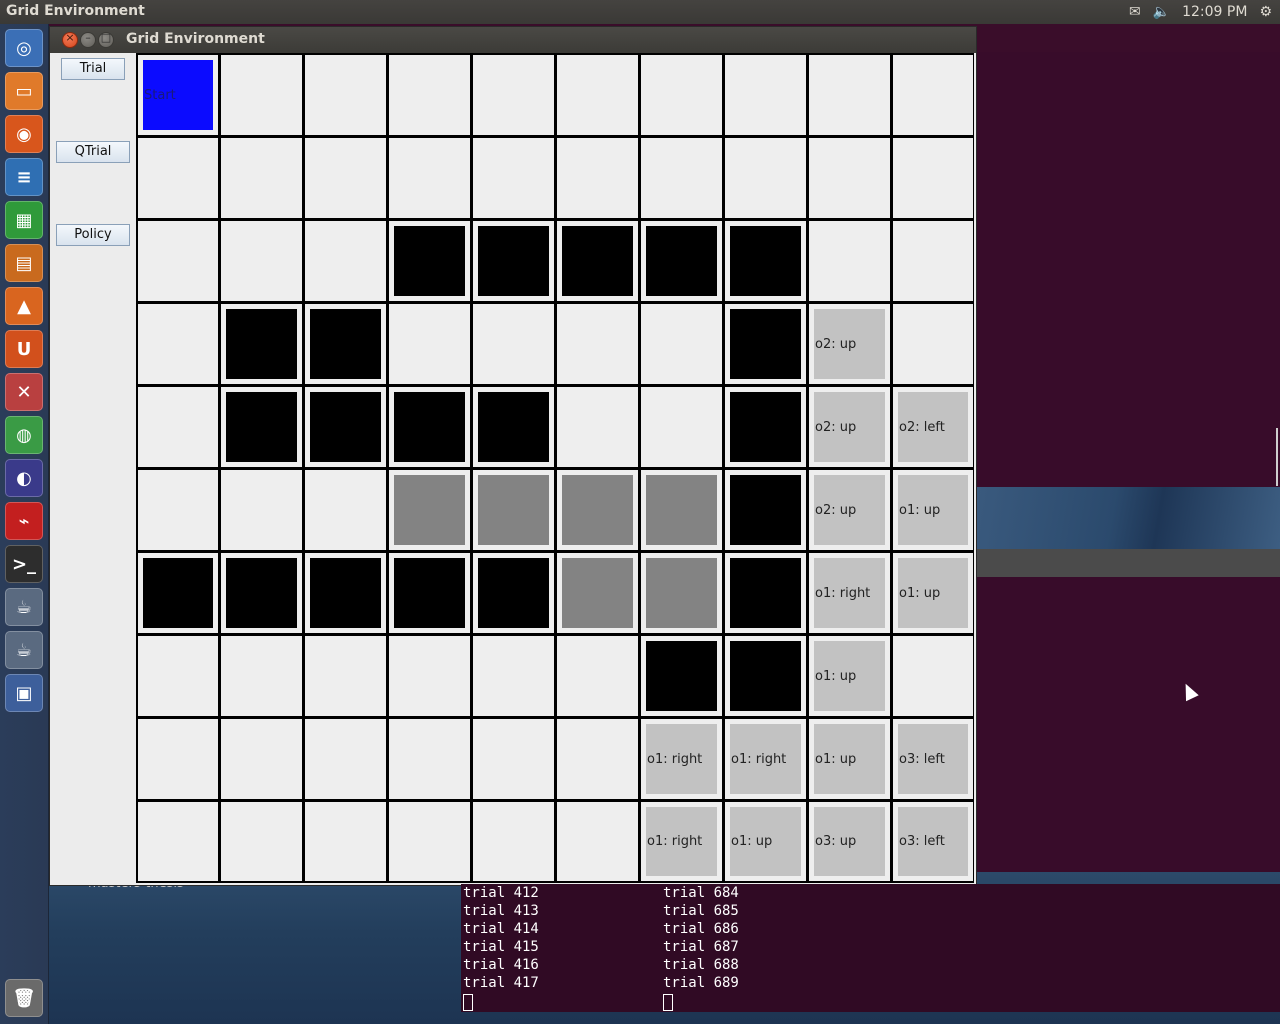 This screenshot has width=1280, height=1024. Describe the element at coordinates (933, 427) in the screenshot. I see `grid-cell: o2: left` at that location.